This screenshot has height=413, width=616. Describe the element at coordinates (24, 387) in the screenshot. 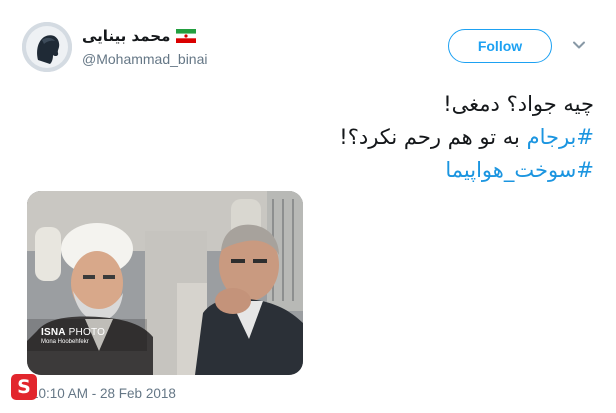

I see `s-logo-icon: S` at that location.